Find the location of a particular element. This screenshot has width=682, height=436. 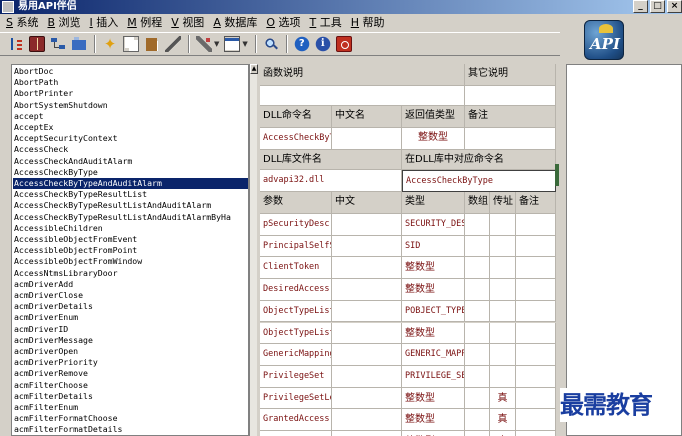

func-desc-field is located at coordinates (362, 96).